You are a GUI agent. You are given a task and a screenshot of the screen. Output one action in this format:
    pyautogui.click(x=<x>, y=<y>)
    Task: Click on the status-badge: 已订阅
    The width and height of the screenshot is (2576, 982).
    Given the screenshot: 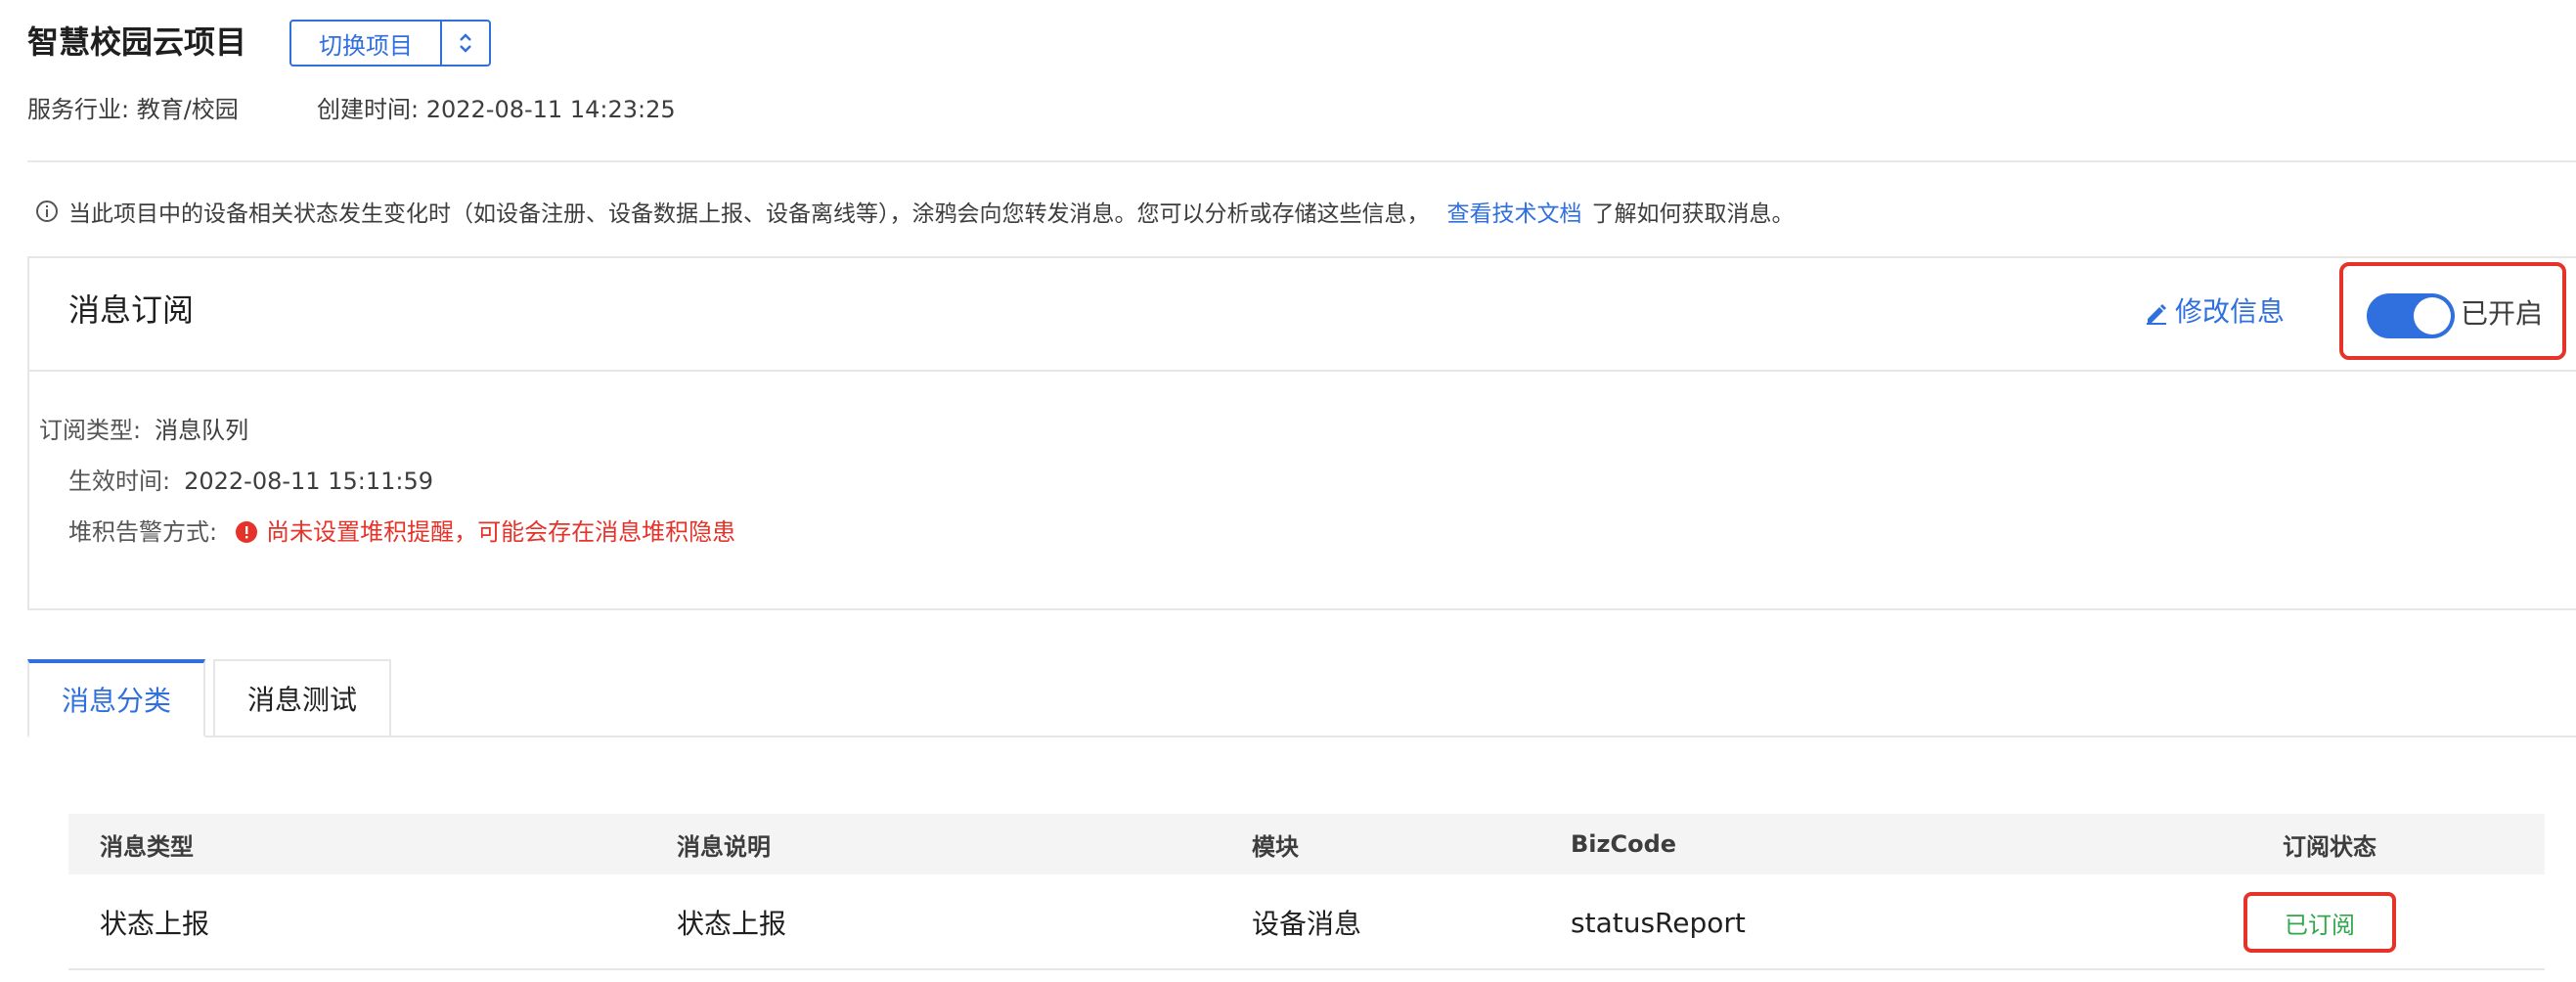 What is the action you would take?
    pyautogui.click(x=2319, y=922)
    